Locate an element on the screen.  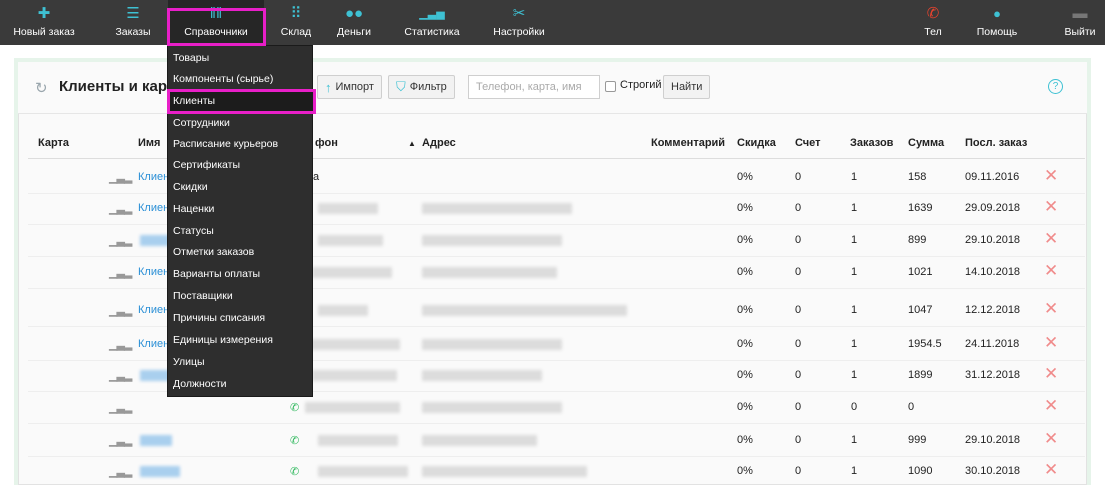
nav-logout: ▬ Выйти is located at coordinates (1080, 22).